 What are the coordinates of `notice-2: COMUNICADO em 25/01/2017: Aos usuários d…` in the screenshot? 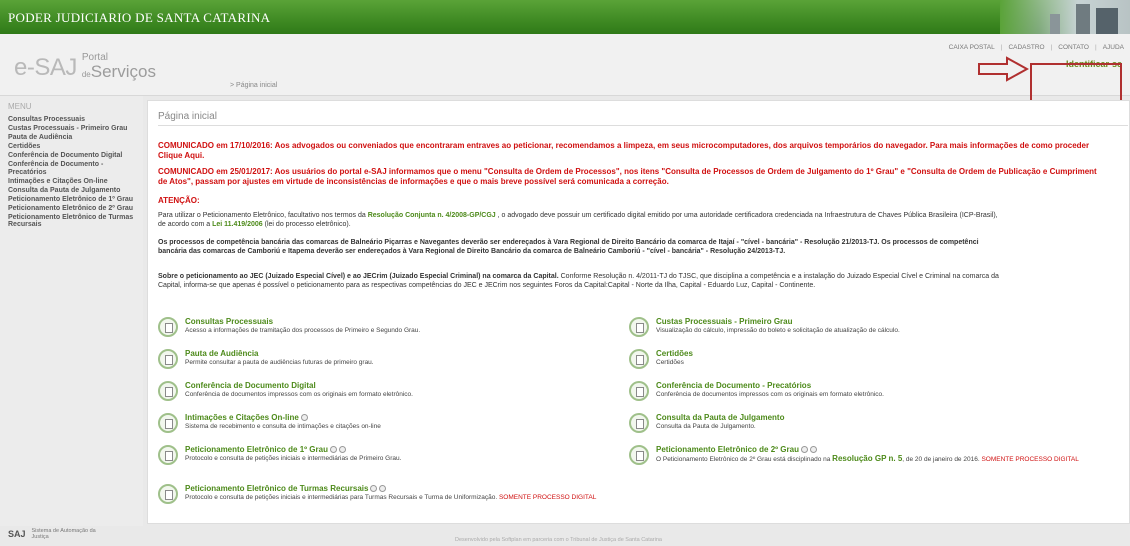 It's located at (627, 171).